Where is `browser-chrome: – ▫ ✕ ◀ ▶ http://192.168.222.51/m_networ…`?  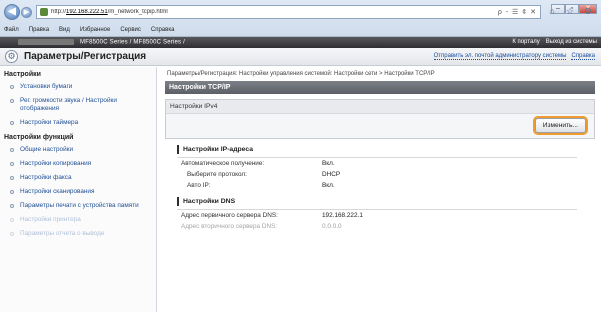 browser-chrome: – ▫ ✕ ◀ ▶ http://192.168.222.51/m_networ… is located at coordinates (300, 18).